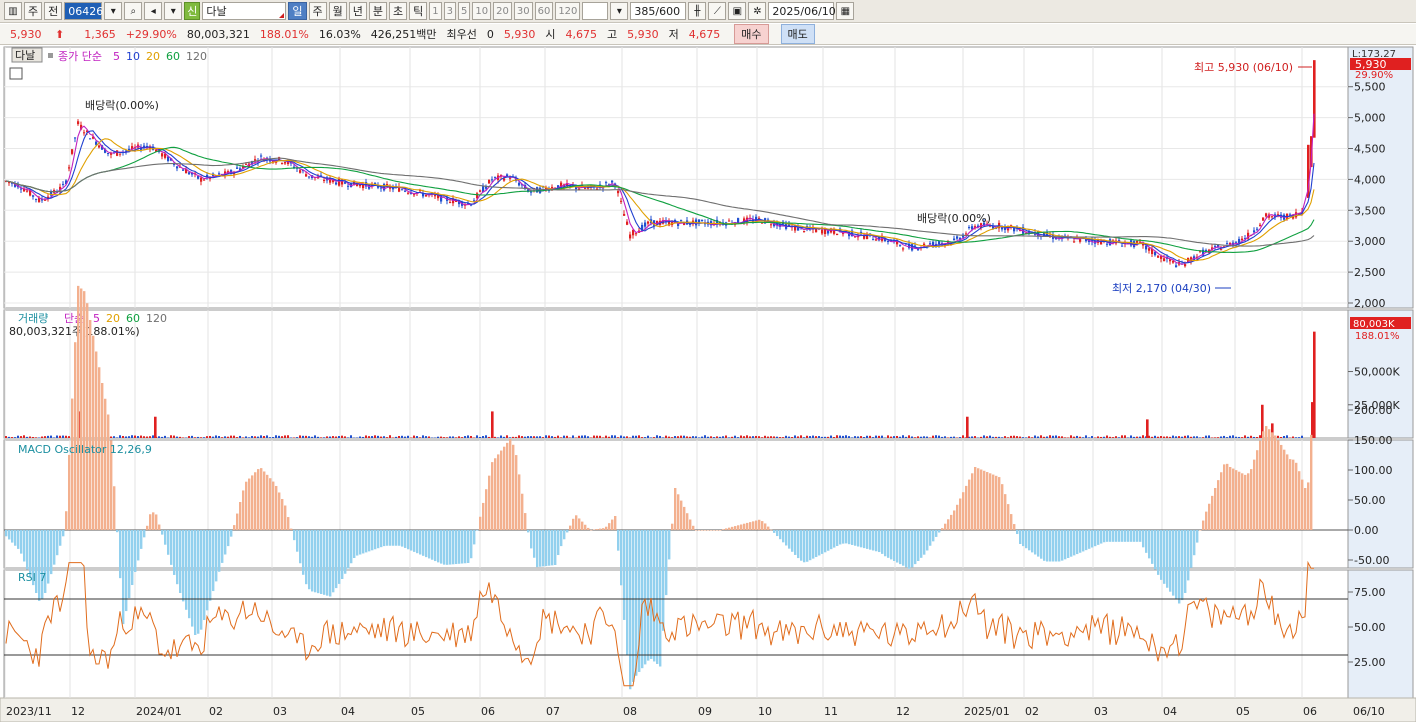 The width and height of the screenshot is (1416, 722). I want to click on trade-amount: 426,251백만, so click(403, 34).